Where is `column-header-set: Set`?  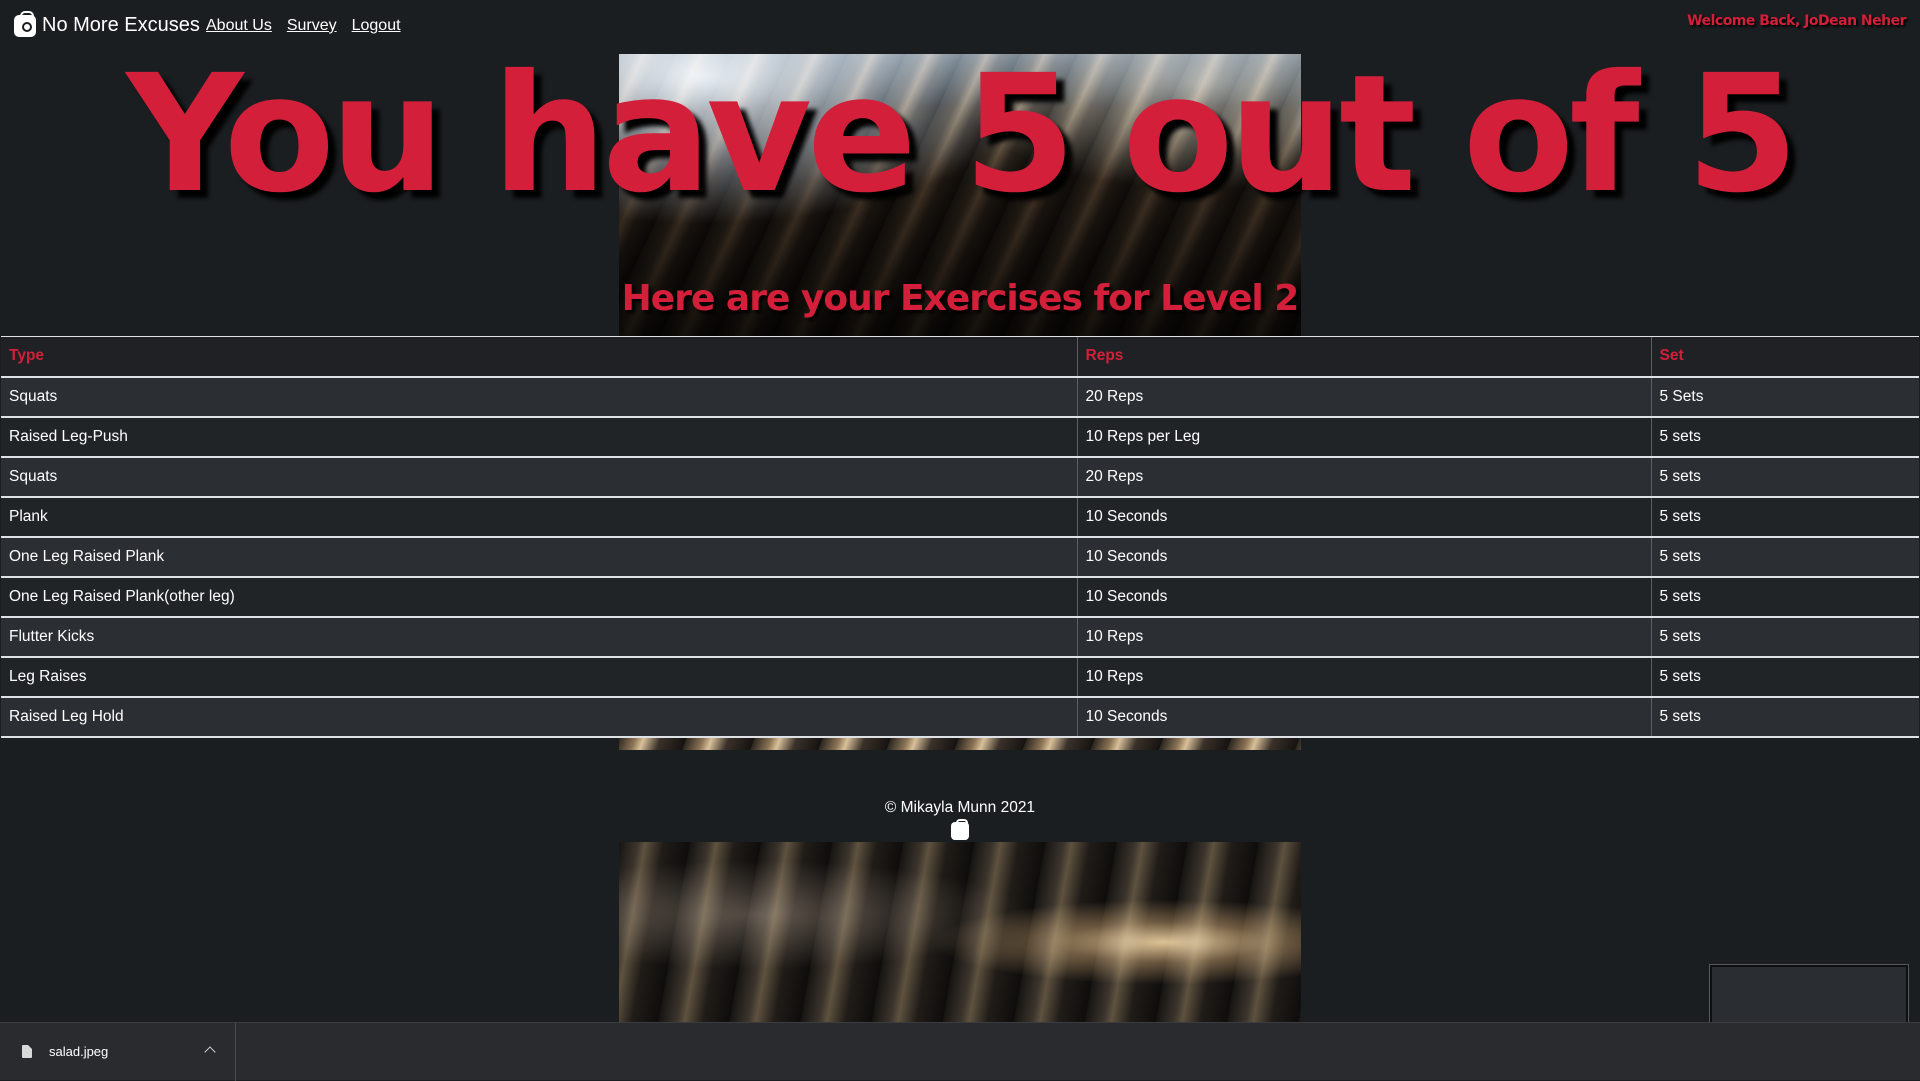 column-header-set: Set is located at coordinates (1784, 356).